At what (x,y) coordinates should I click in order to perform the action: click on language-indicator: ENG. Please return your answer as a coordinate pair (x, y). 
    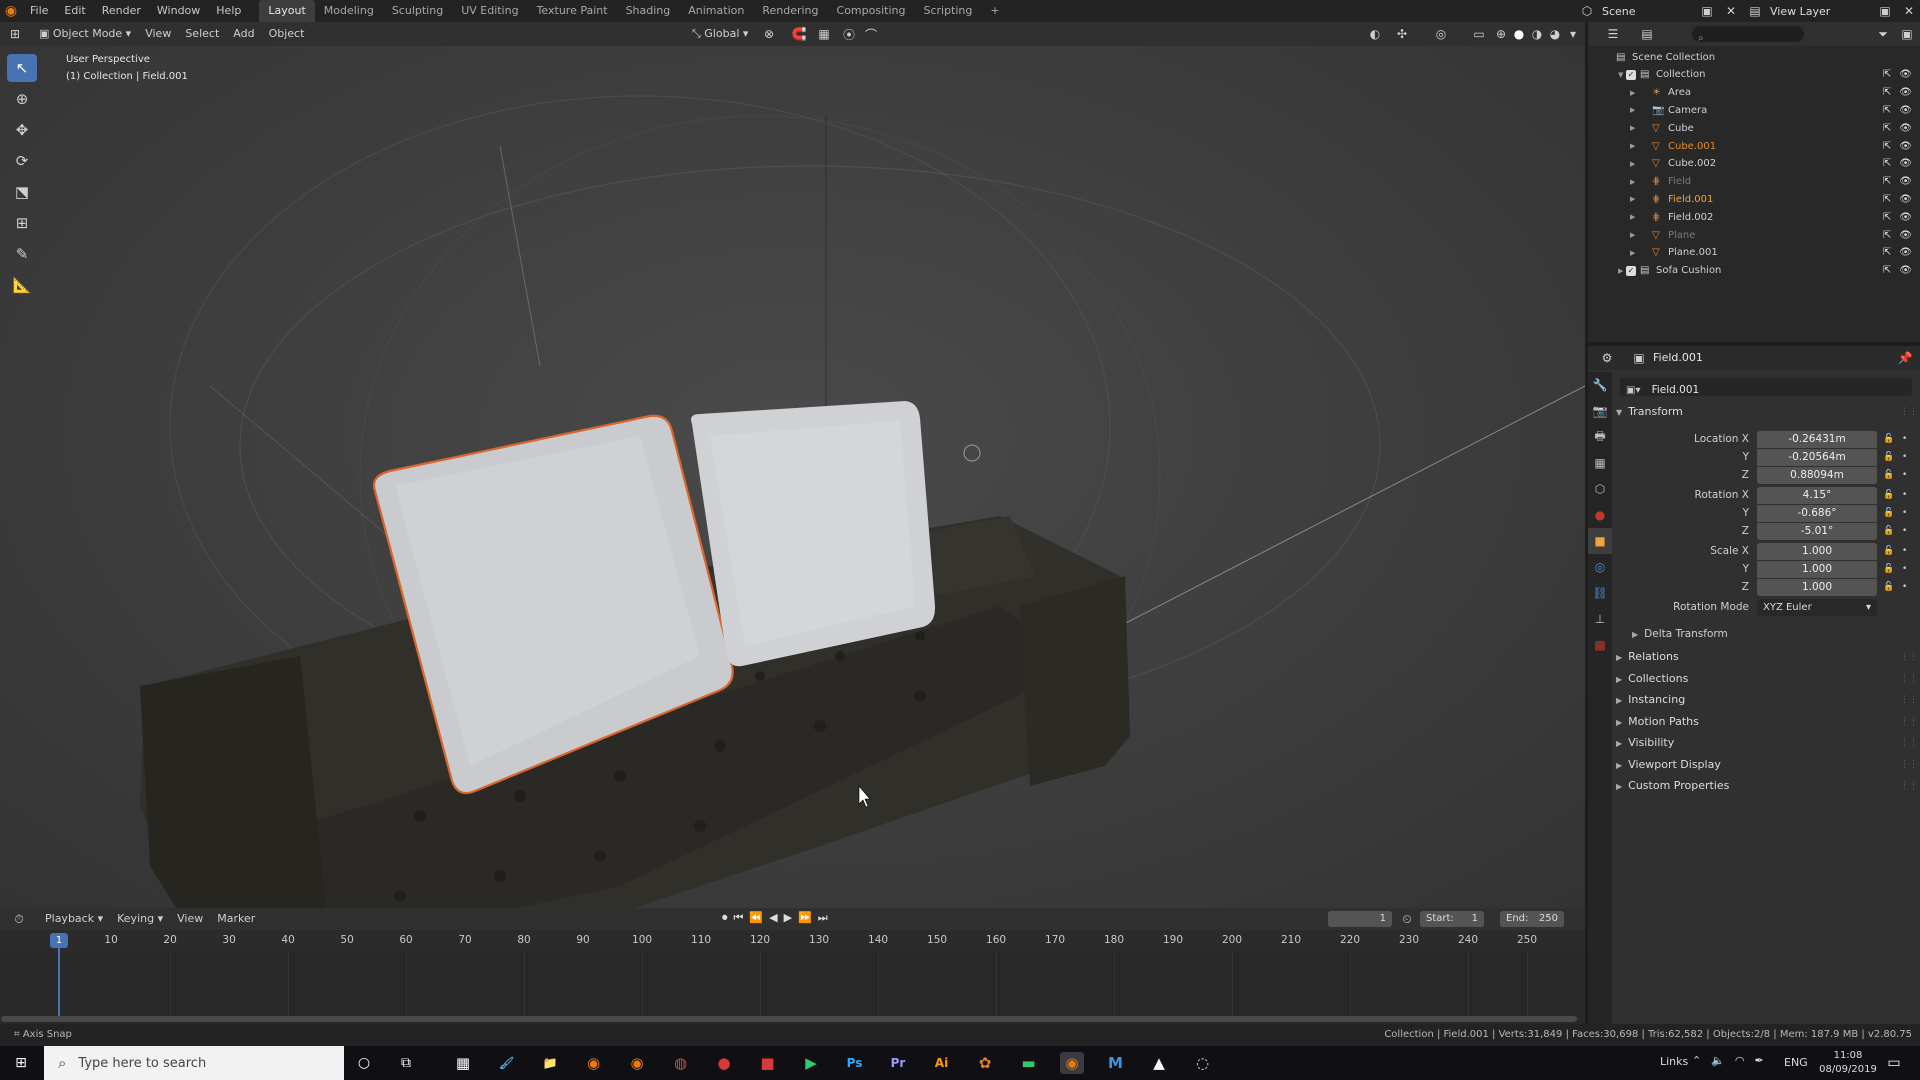
    Looking at the image, I should click on (1796, 1062).